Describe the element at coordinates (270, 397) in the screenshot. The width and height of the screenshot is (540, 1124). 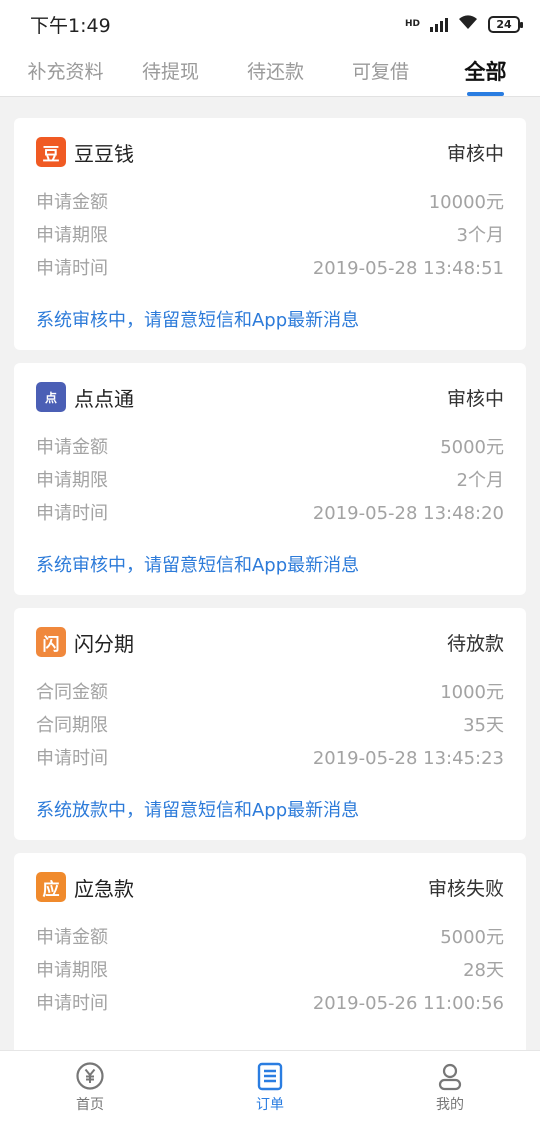
I see `order-card-header: 点 点点通 审核中` at that location.